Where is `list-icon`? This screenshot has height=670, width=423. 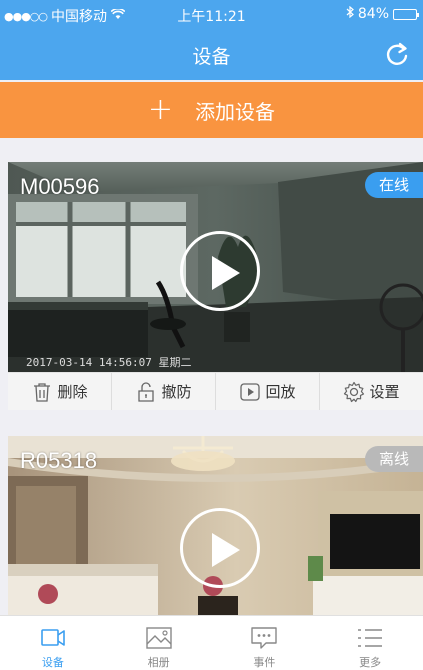 list-icon is located at coordinates (370, 638).